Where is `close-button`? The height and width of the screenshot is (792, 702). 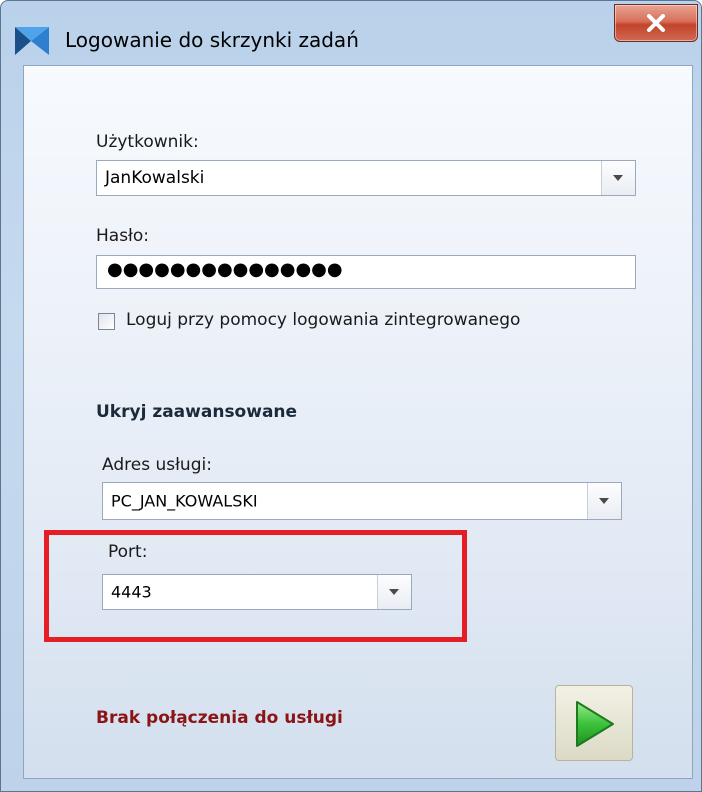
close-button is located at coordinates (656, 23).